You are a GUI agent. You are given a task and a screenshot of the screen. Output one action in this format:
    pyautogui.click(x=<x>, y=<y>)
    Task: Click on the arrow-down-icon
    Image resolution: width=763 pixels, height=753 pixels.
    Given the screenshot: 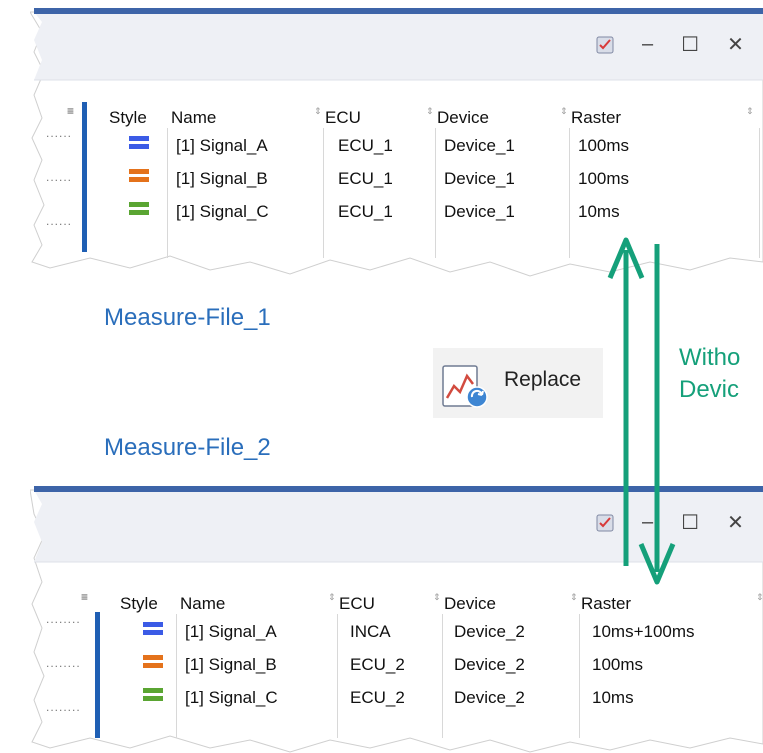 What is the action you would take?
    pyautogui.click(x=657, y=414)
    